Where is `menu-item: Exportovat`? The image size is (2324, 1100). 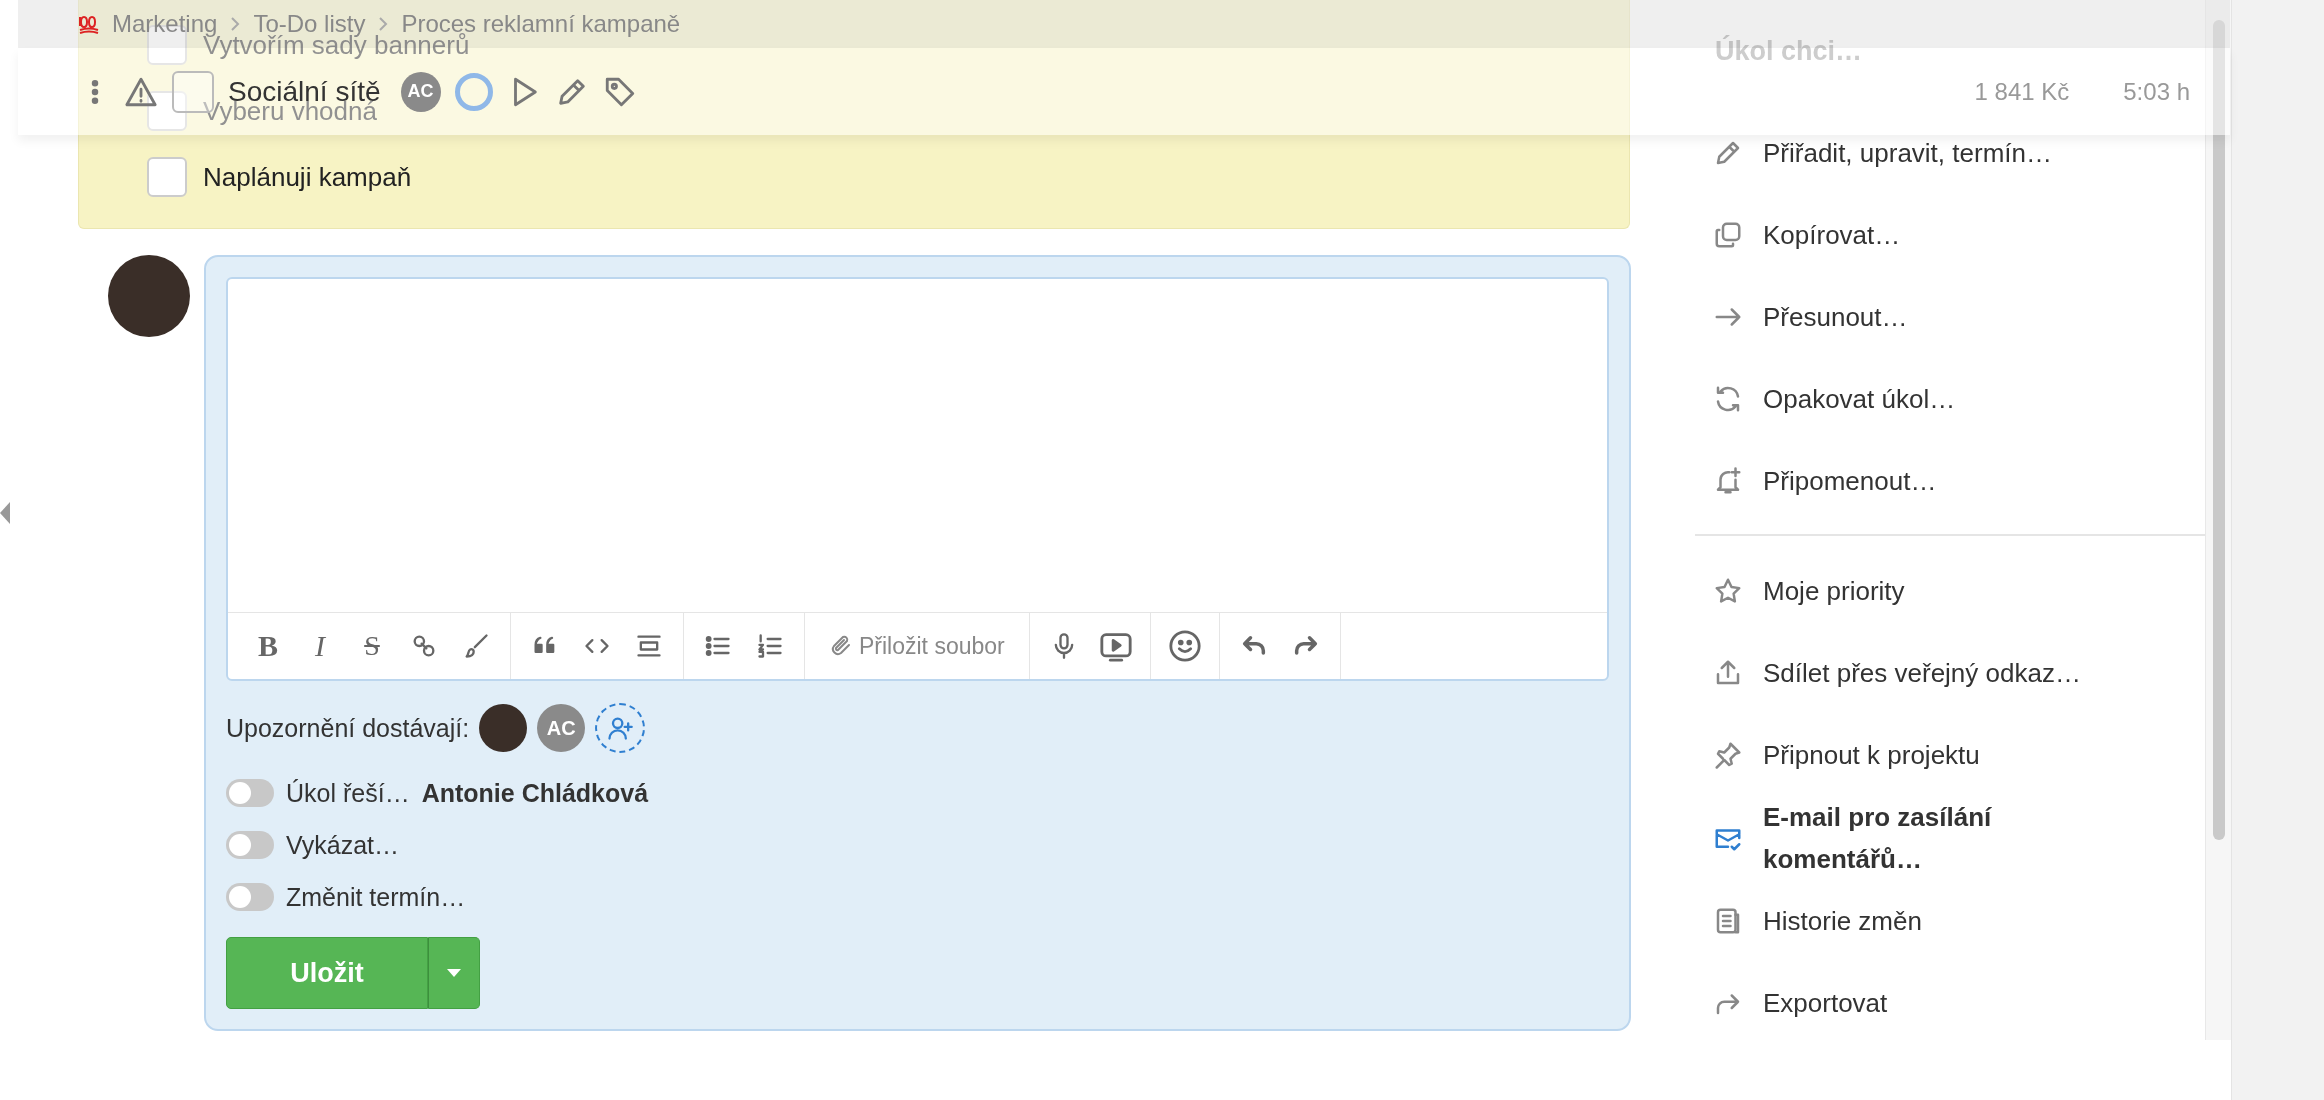 menu-item: Exportovat is located at coordinates (1950, 1003).